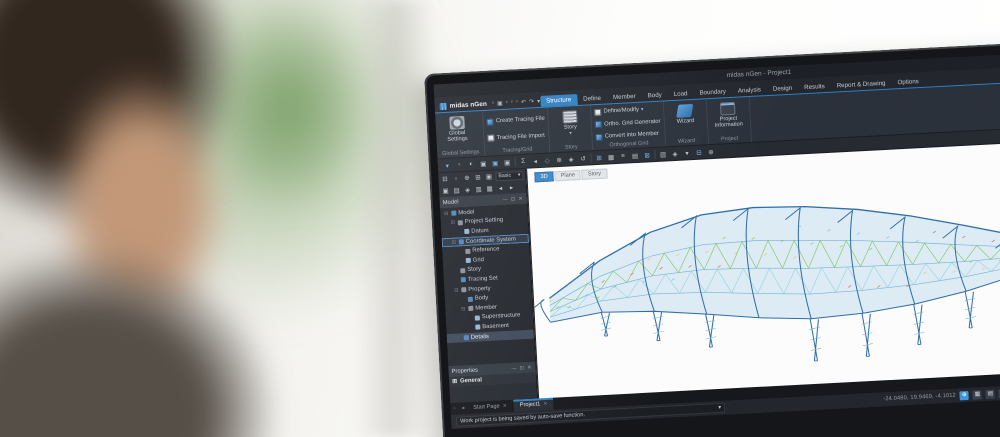  I want to click on story-icon, so click(569, 117).